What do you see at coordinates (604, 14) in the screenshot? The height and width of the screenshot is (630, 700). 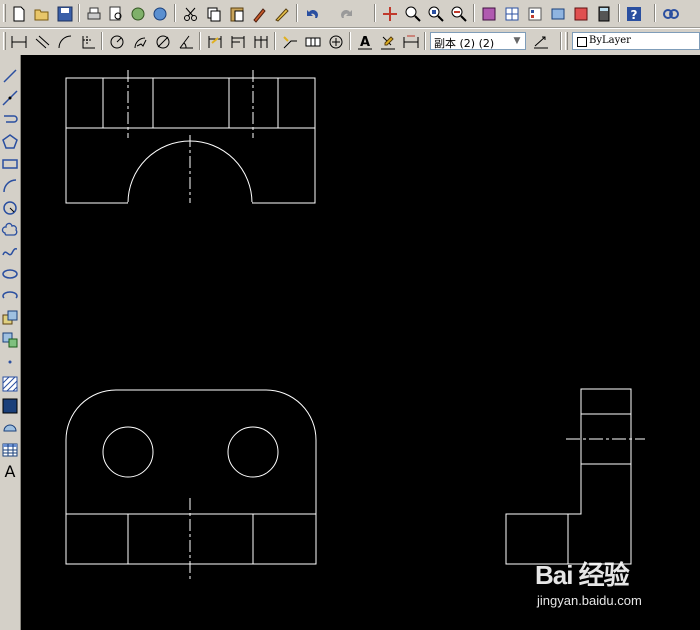 I see `calculator-icon` at bounding box center [604, 14].